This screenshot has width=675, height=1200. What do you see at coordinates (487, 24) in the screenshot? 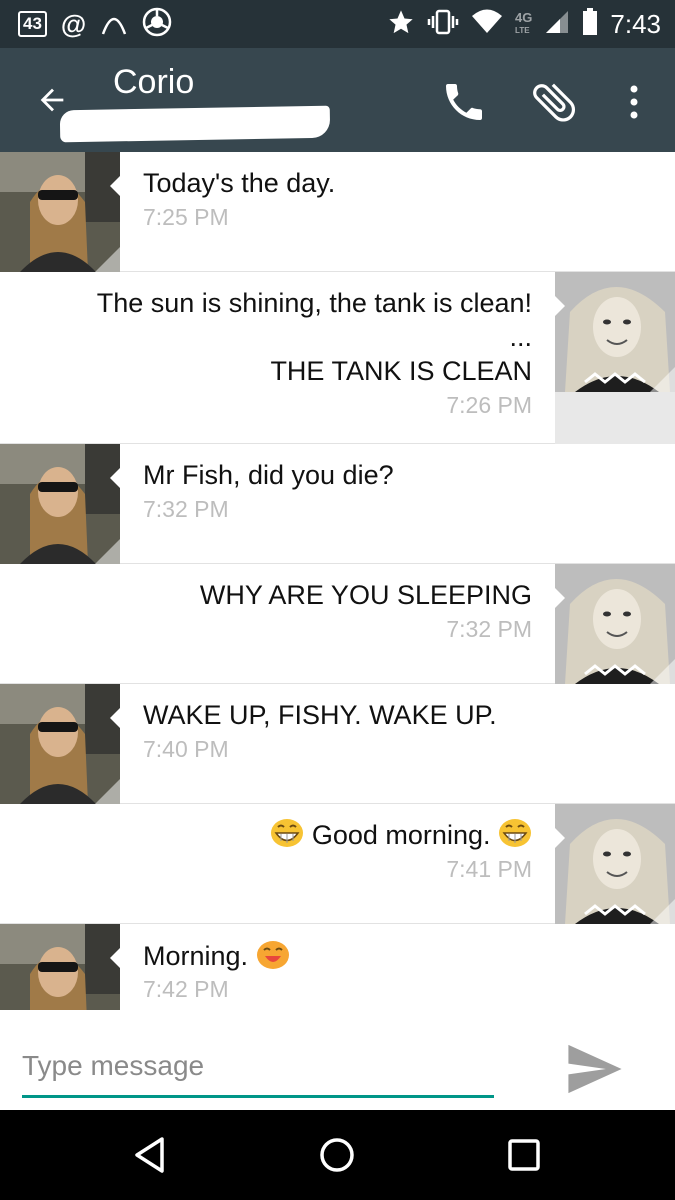
I see `wifi-icon` at bounding box center [487, 24].